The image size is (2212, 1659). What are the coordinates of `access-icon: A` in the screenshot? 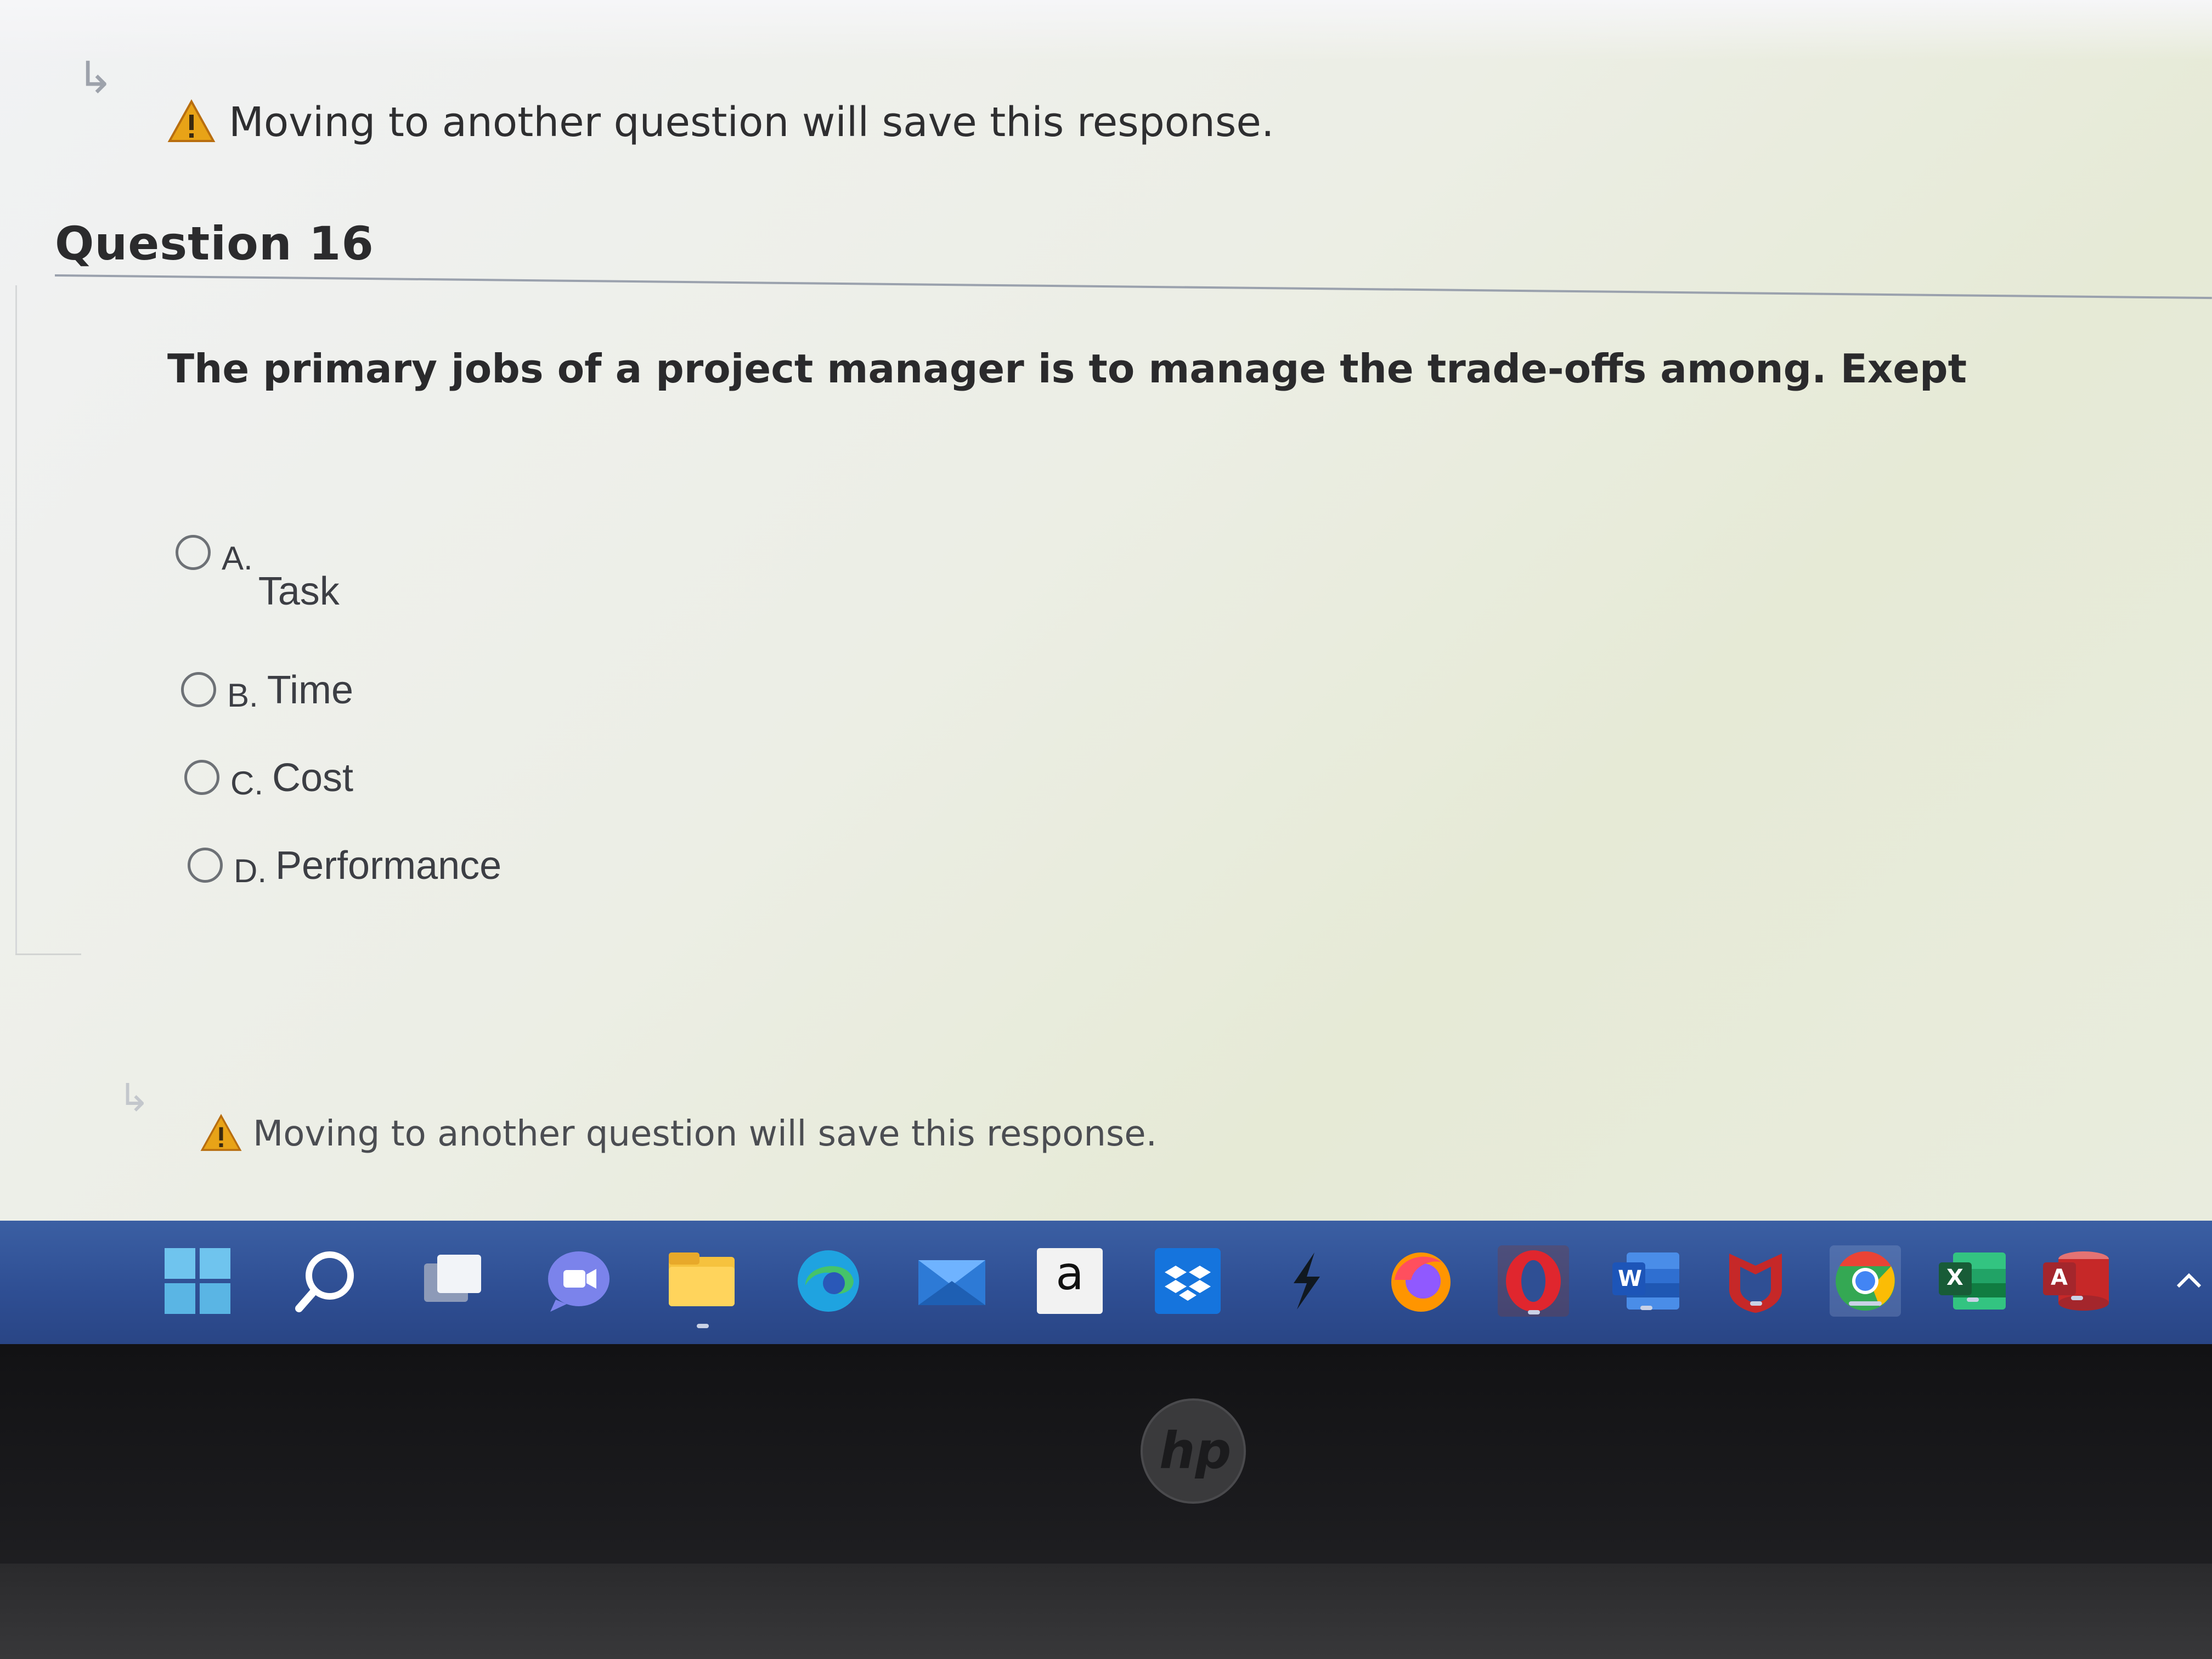 It's located at (2076, 1281).